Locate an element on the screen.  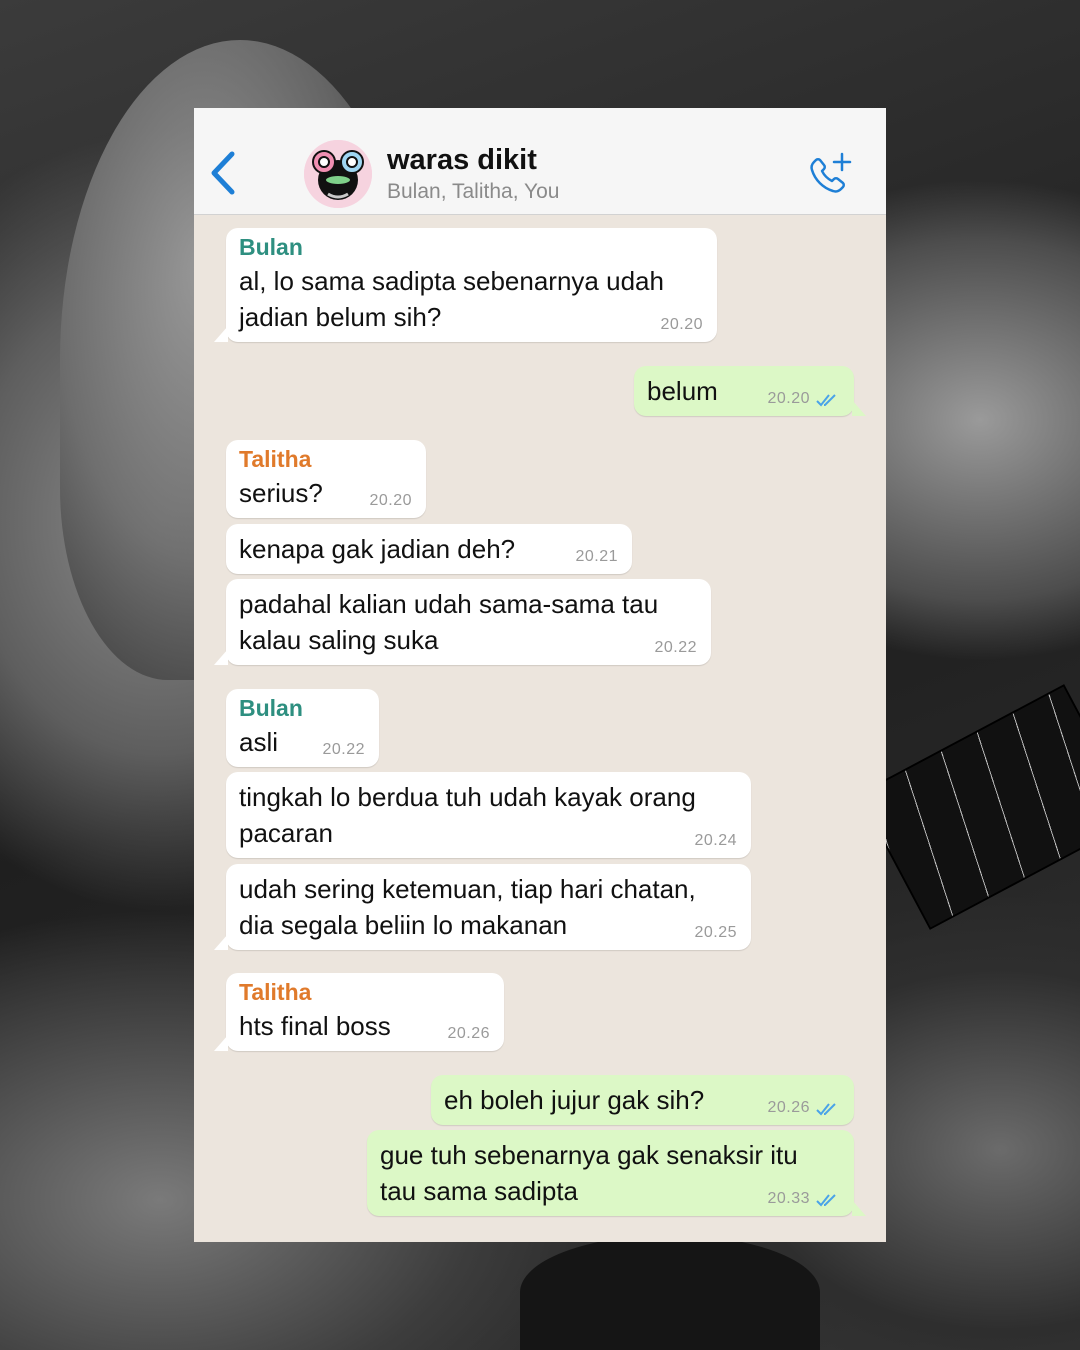
message-text: udah sering ketemuan, tiap hari chatan, is located at coordinates (467, 889).